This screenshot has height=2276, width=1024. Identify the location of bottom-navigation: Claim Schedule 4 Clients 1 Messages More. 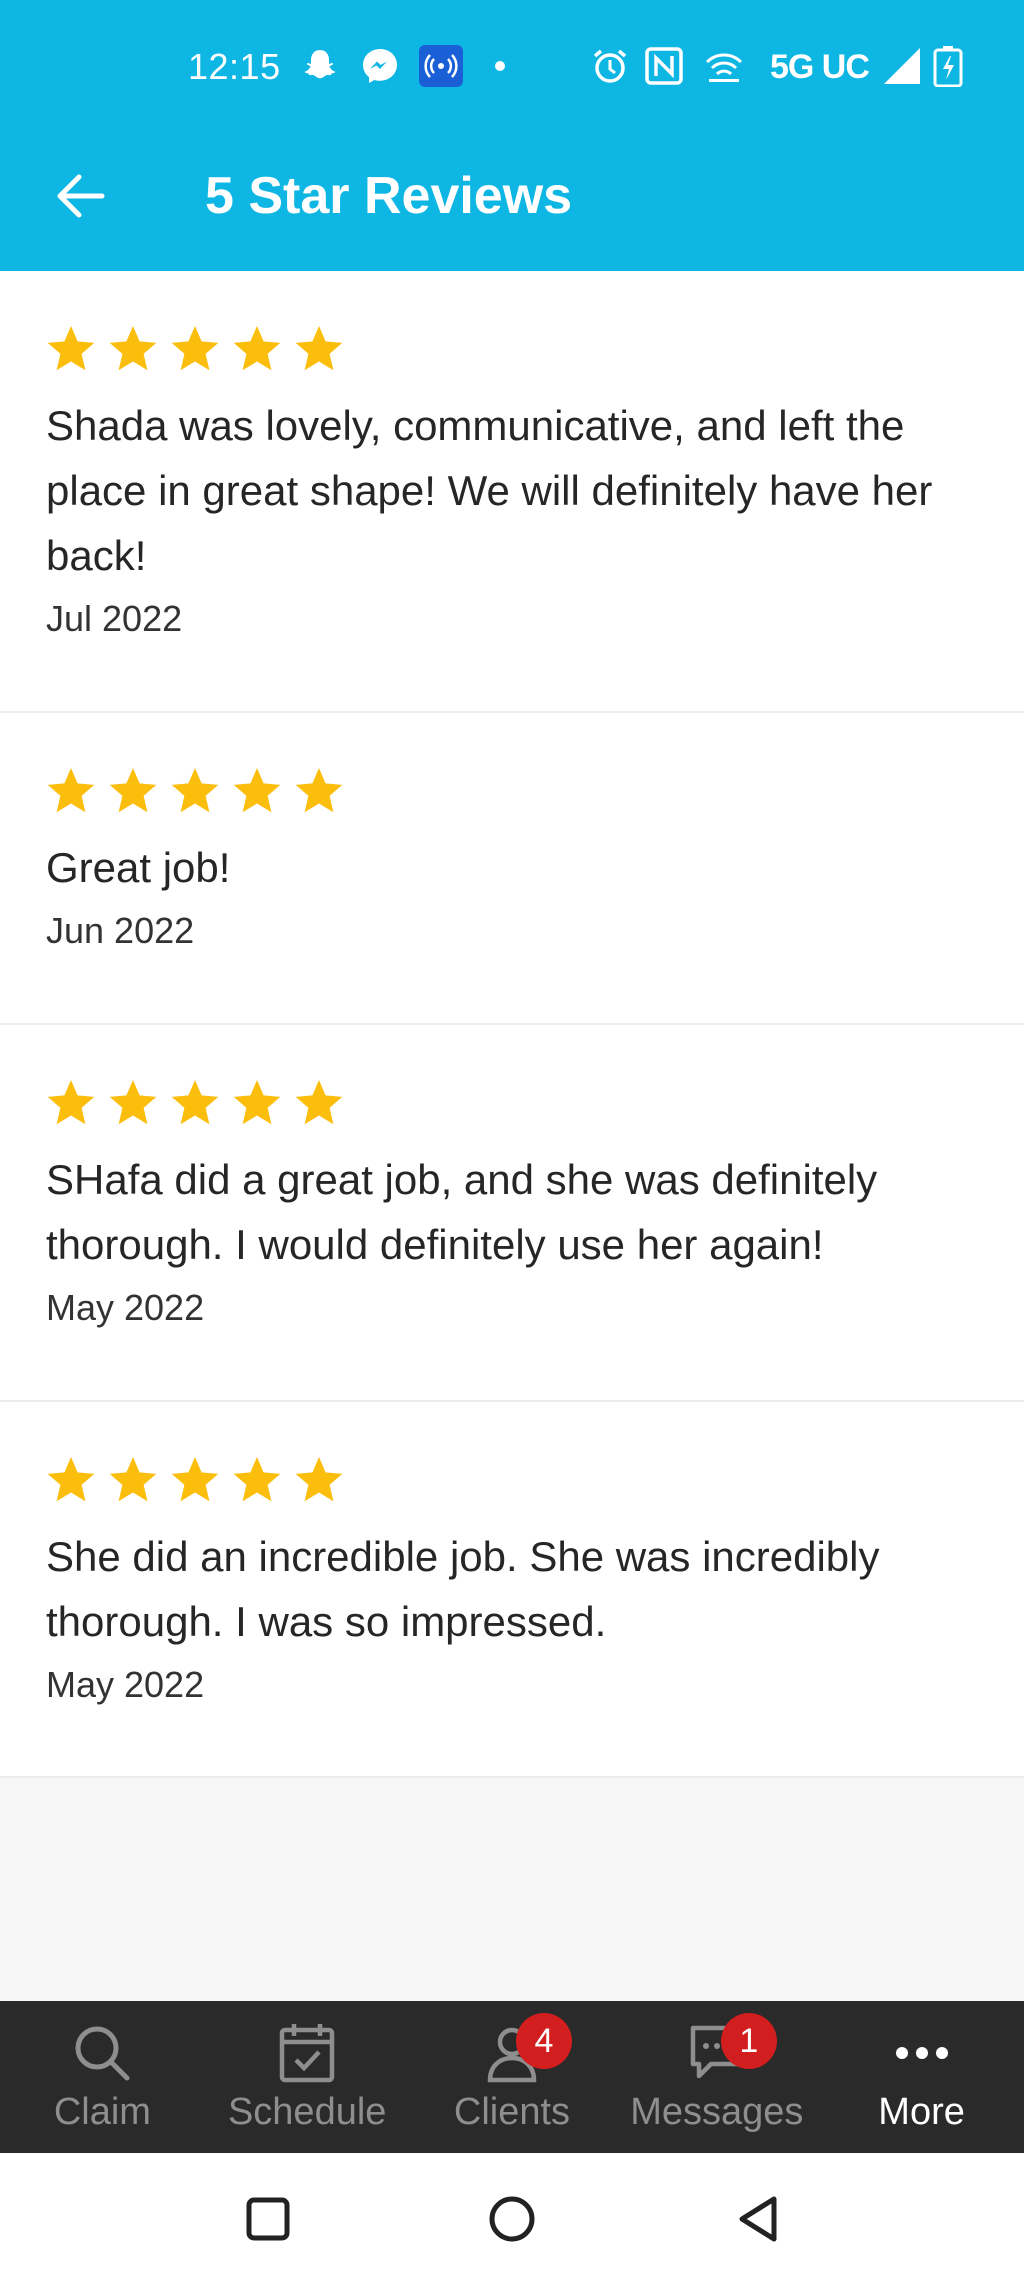
(512, 2077).